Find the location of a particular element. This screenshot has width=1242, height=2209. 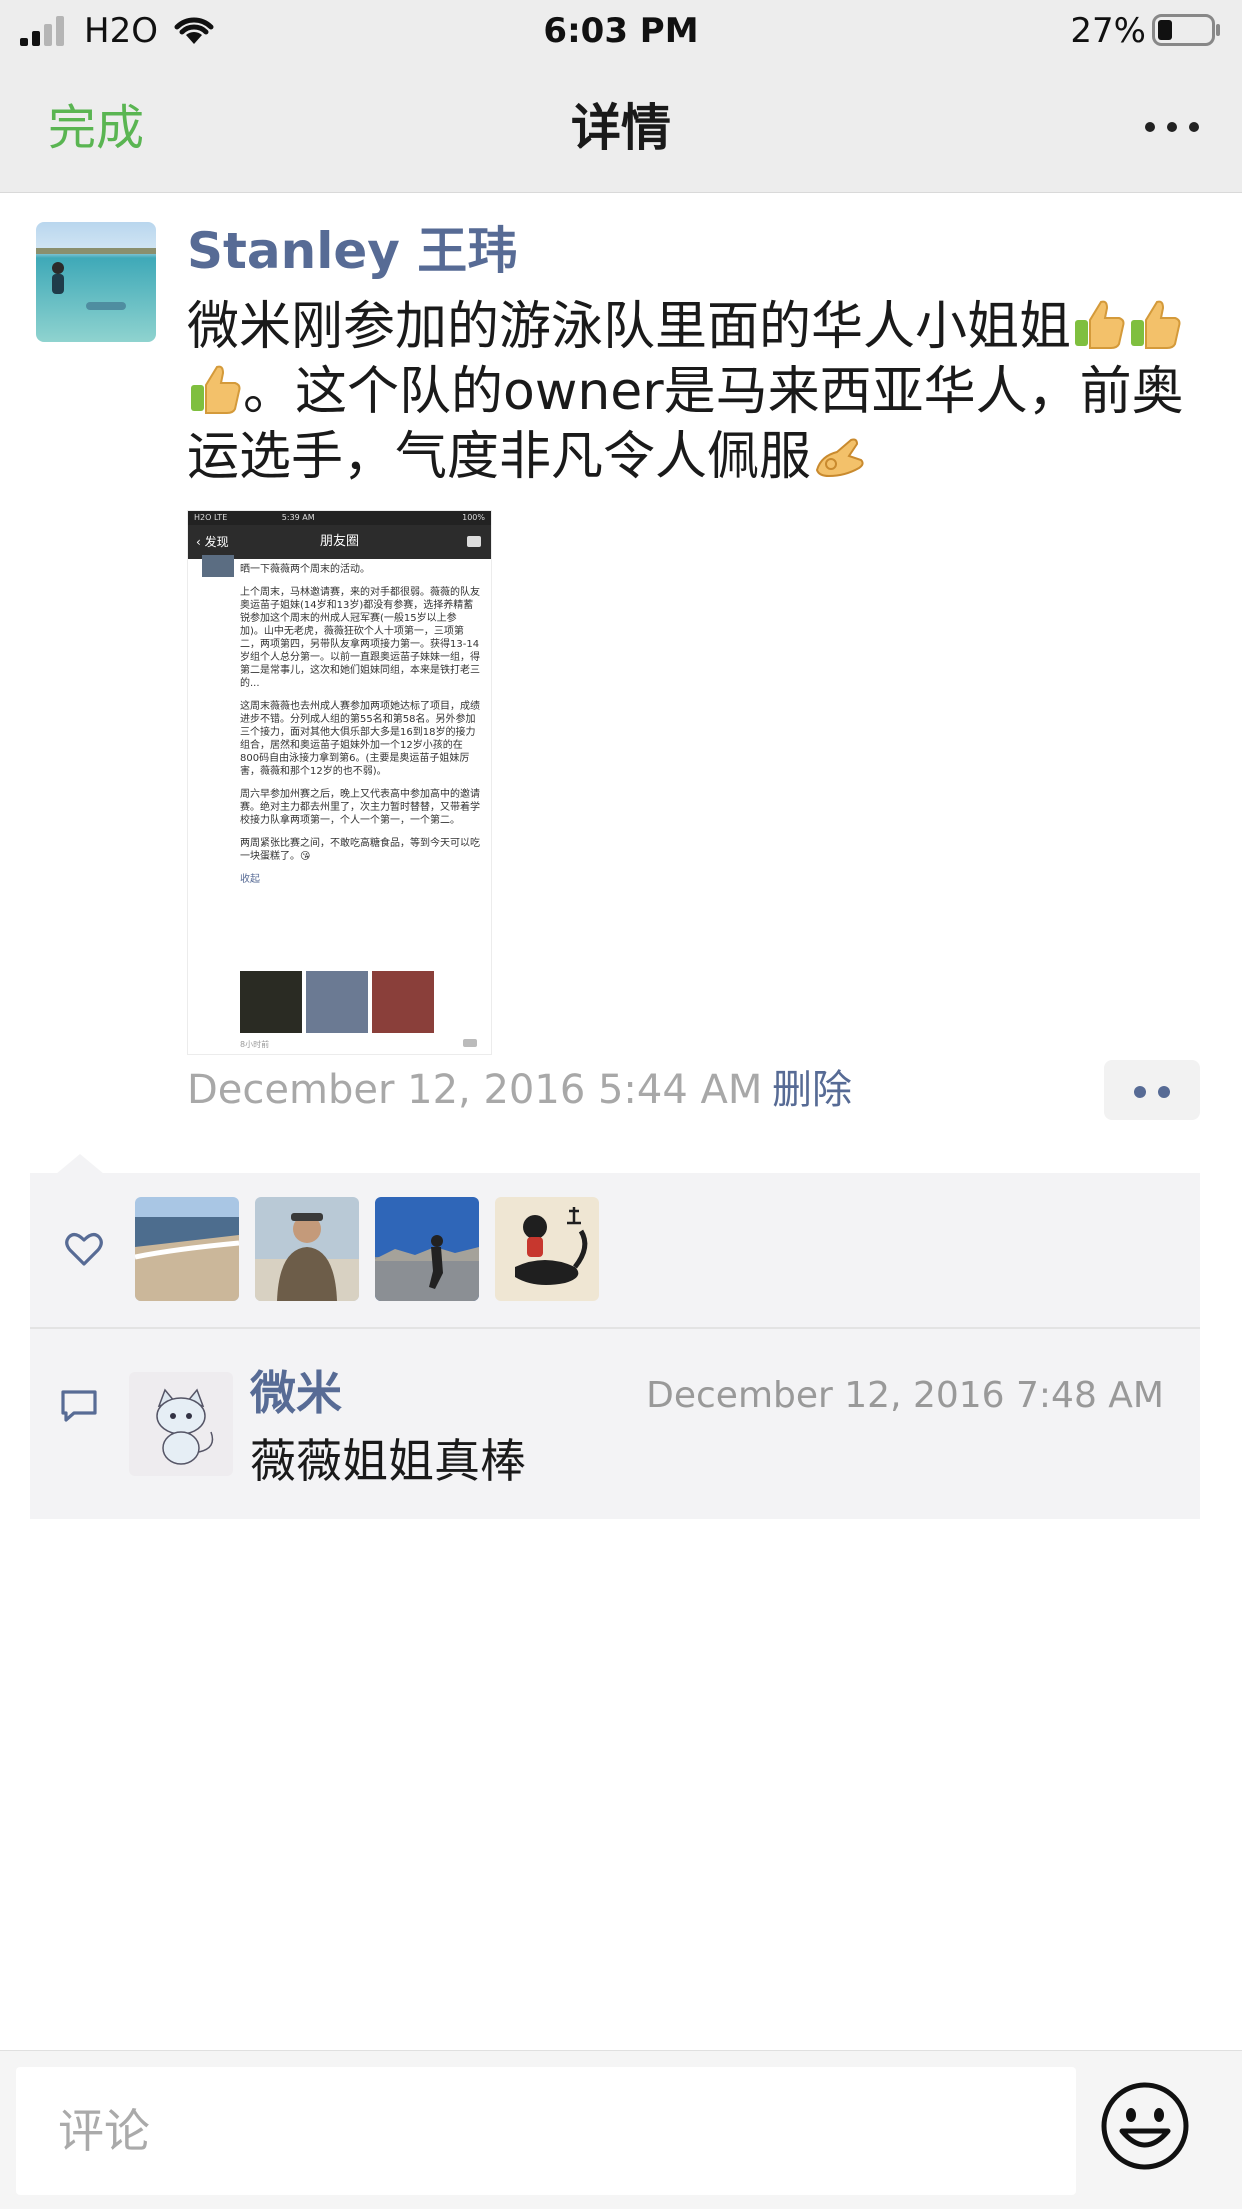

post-text-part-2: 。这个队的owner是马来西亚华人，前奥运选手，气度非凡令人佩服 is located at coordinates (685, 424).